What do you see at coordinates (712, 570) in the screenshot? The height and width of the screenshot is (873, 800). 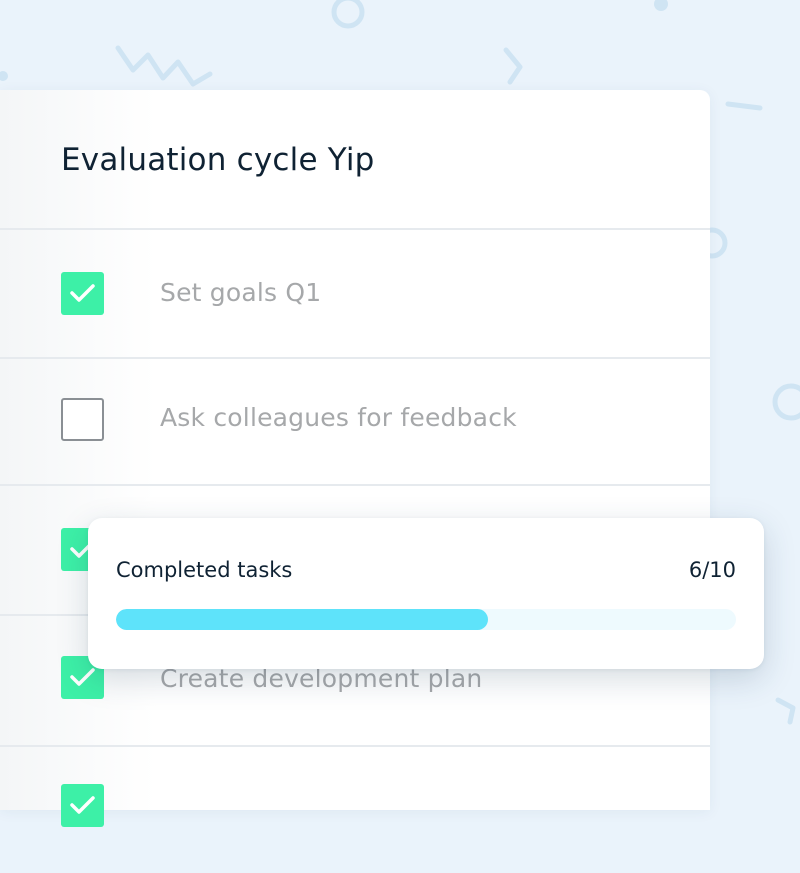 I see `progress-count: 6/10` at bounding box center [712, 570].